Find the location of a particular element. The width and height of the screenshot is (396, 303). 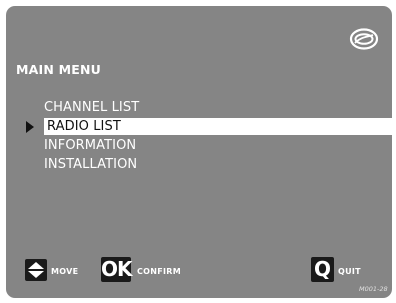

move-label: MOVE is located at coordinates (65, 271).